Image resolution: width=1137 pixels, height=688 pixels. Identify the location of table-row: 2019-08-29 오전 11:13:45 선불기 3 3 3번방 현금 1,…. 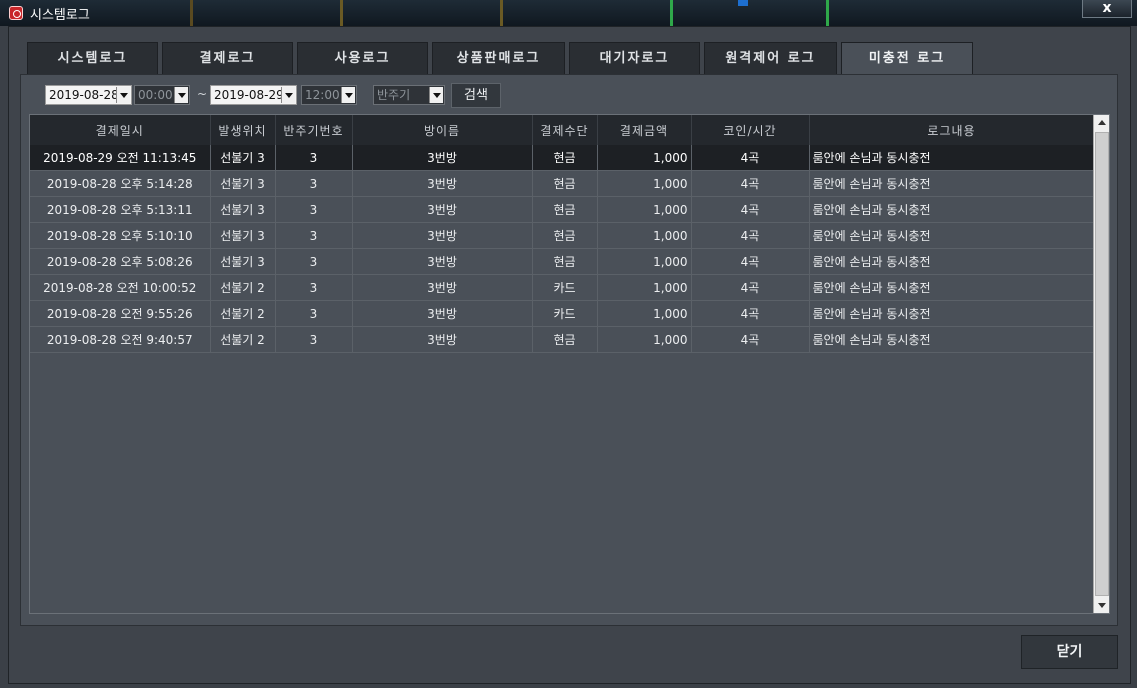
(562, 158).